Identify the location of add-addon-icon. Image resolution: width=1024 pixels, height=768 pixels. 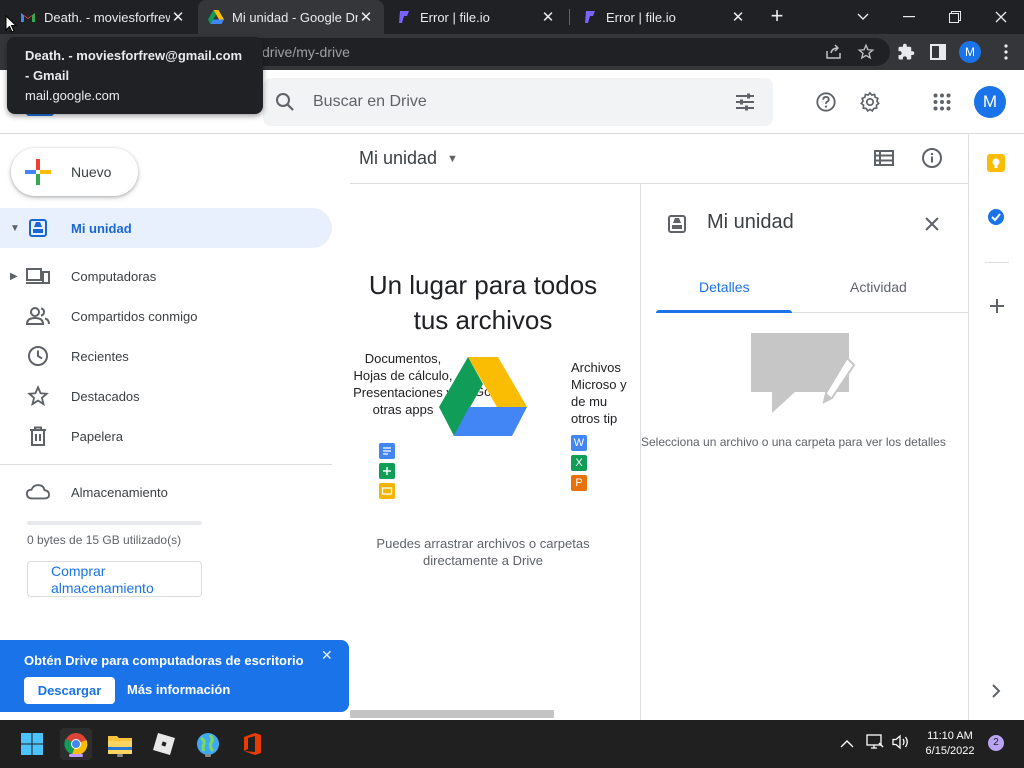
(997, 308).